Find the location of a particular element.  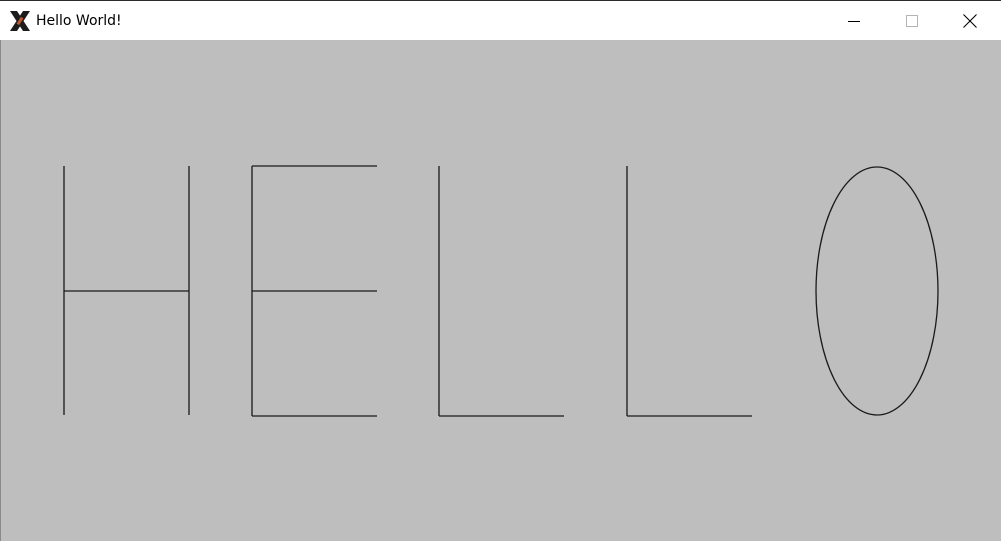

close-button is located at coordinates (970, 20).